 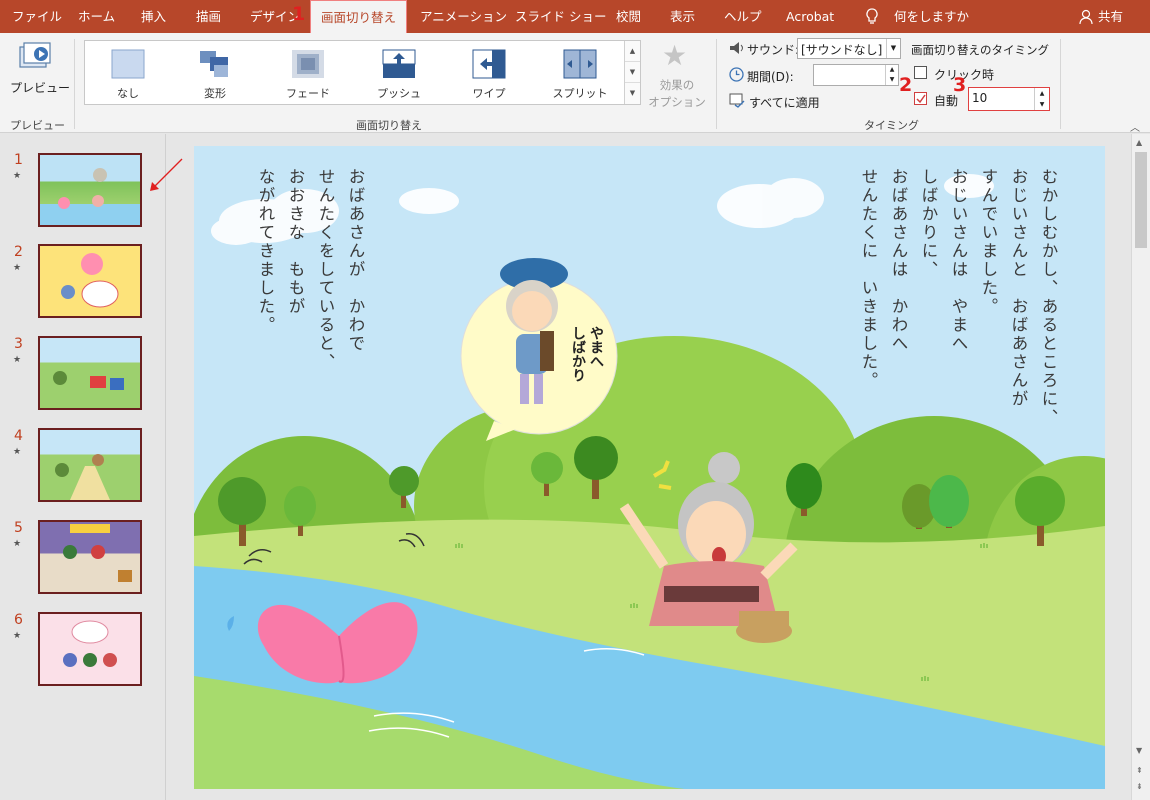 What do you see at coordinates (1135, 126) in the screenshot?
I see `collapse-ribbon-icon: ︿` at bounding box center [1135, 126].